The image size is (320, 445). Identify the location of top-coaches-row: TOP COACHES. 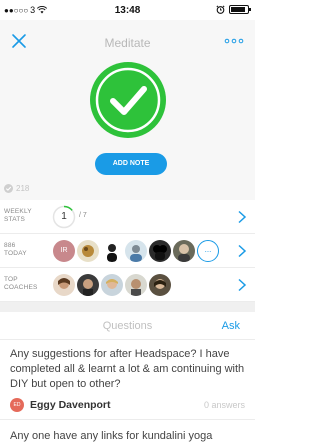
(127, 285).